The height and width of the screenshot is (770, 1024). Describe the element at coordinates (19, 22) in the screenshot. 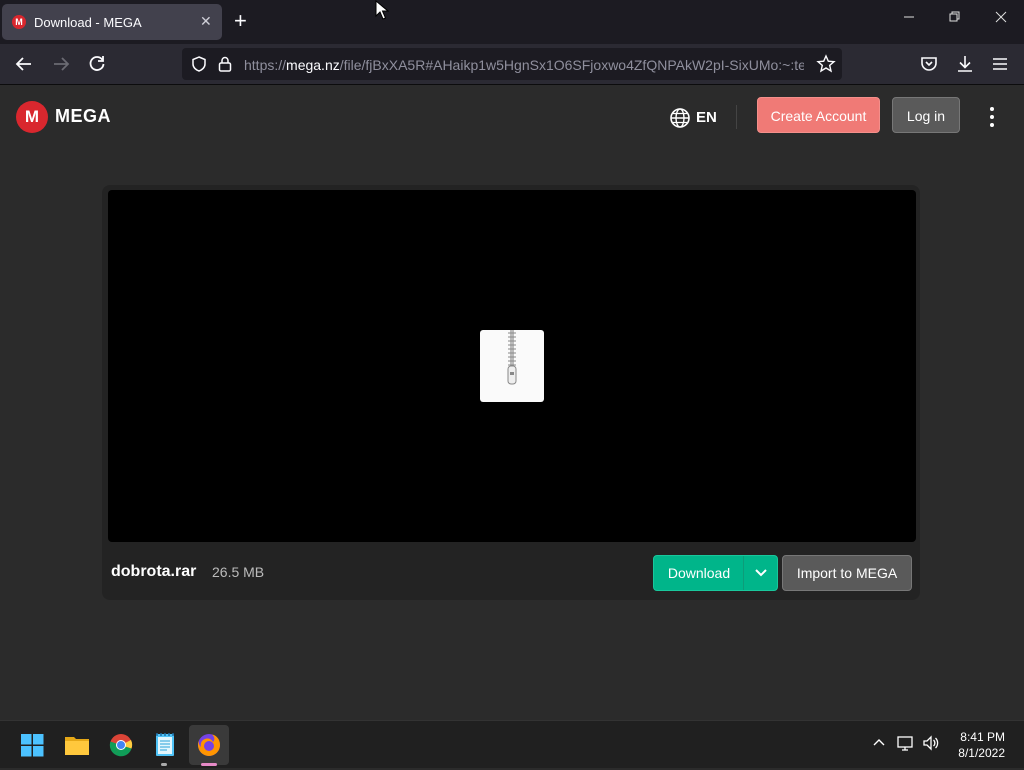

I see `mega-favicon-icon: M` at that location.